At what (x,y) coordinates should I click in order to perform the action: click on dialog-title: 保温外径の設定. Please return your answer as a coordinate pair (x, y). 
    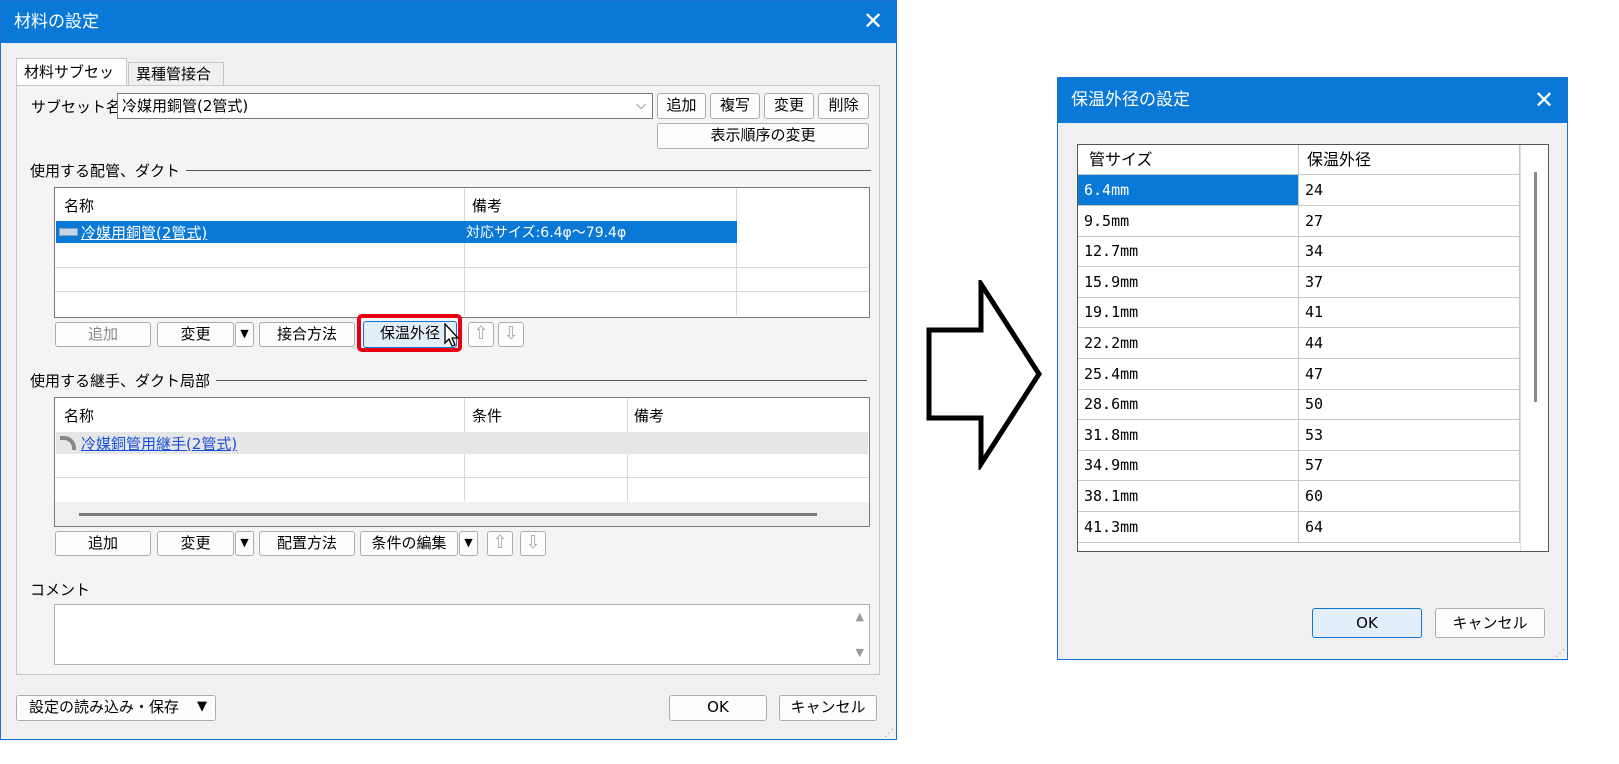
    Looking at the image, I should click on (1312, 100).